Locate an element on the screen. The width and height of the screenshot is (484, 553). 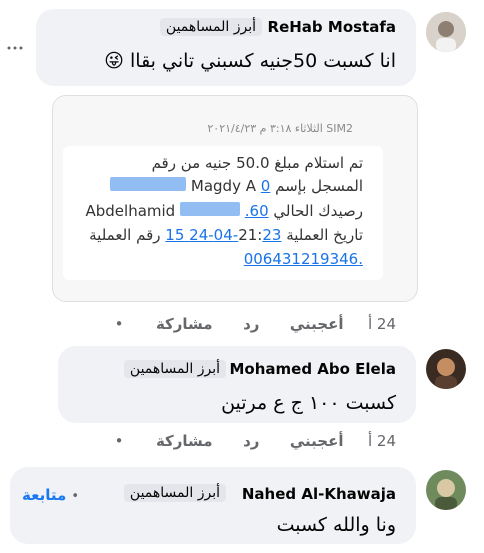
phone-link: 0 is located at coordinates (266, 186).